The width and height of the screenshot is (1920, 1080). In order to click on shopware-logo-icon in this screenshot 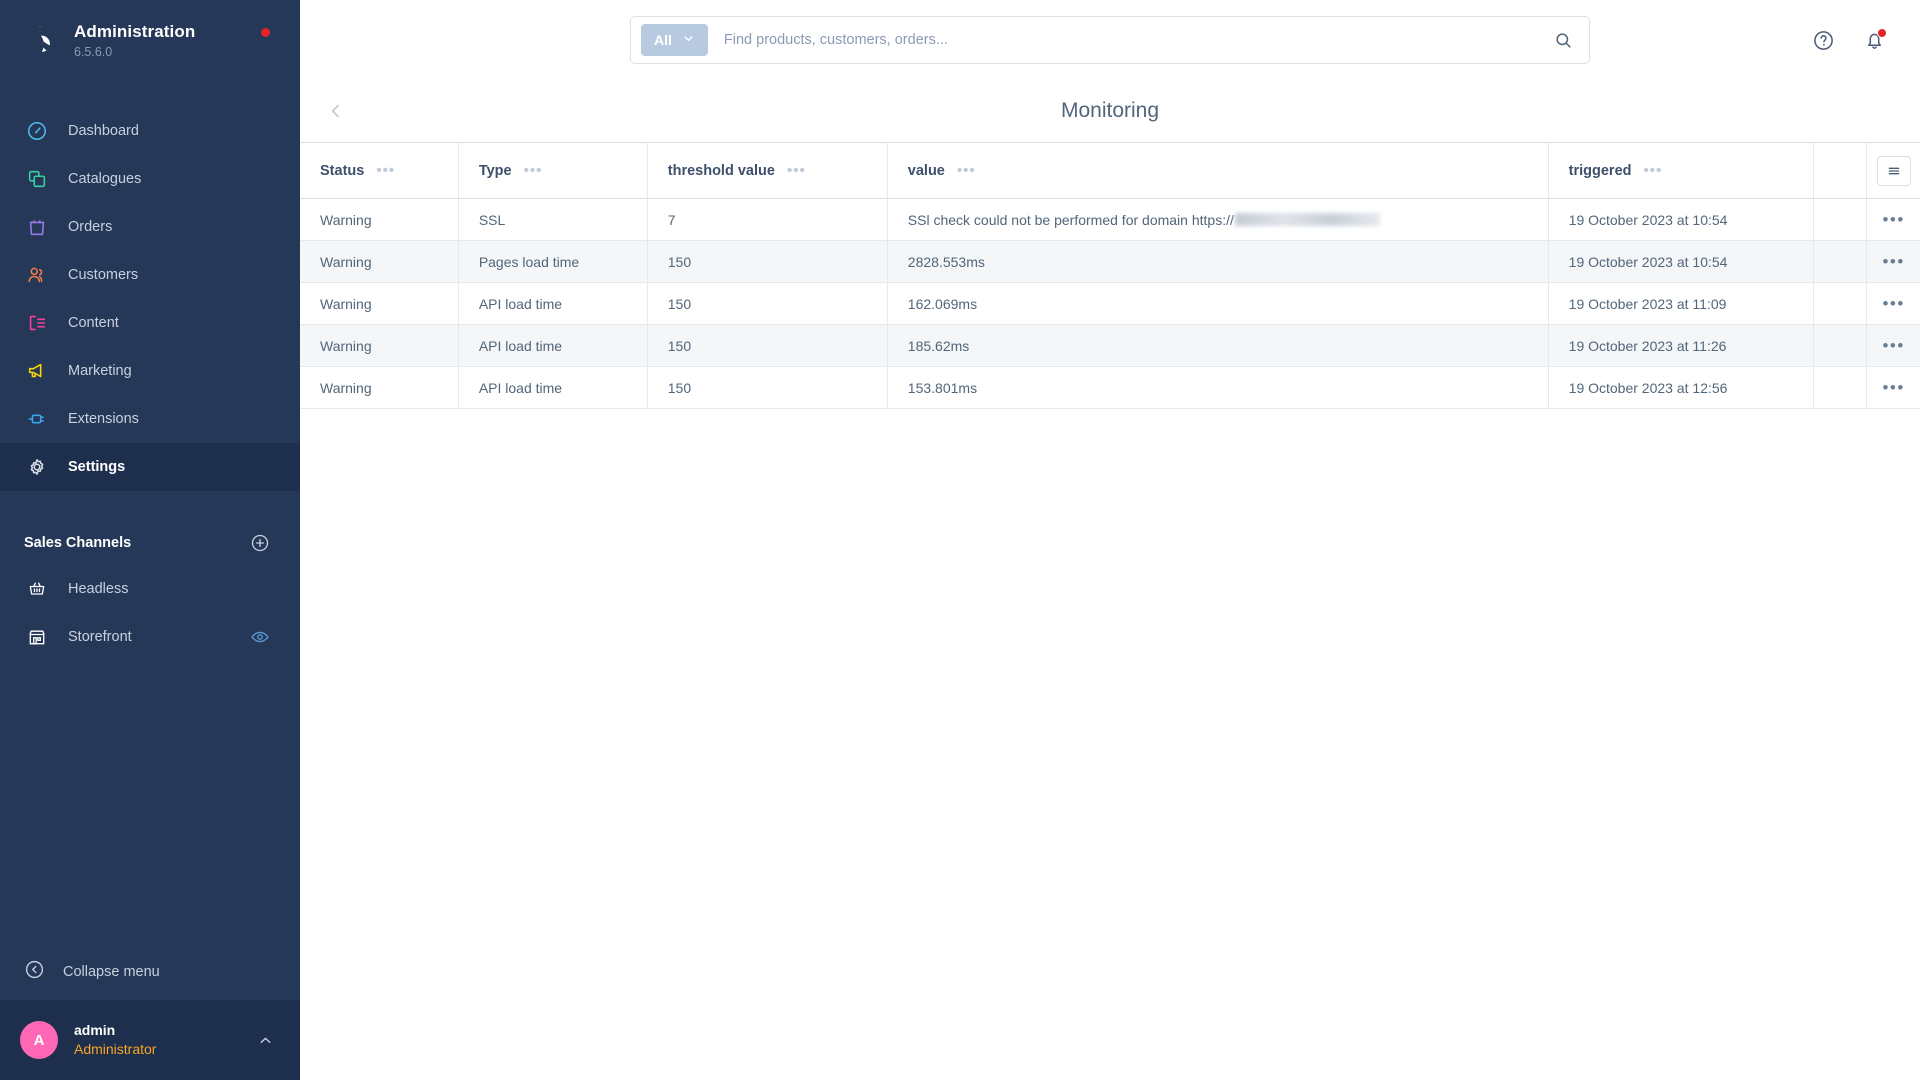, I will do `click(37, 41)`.